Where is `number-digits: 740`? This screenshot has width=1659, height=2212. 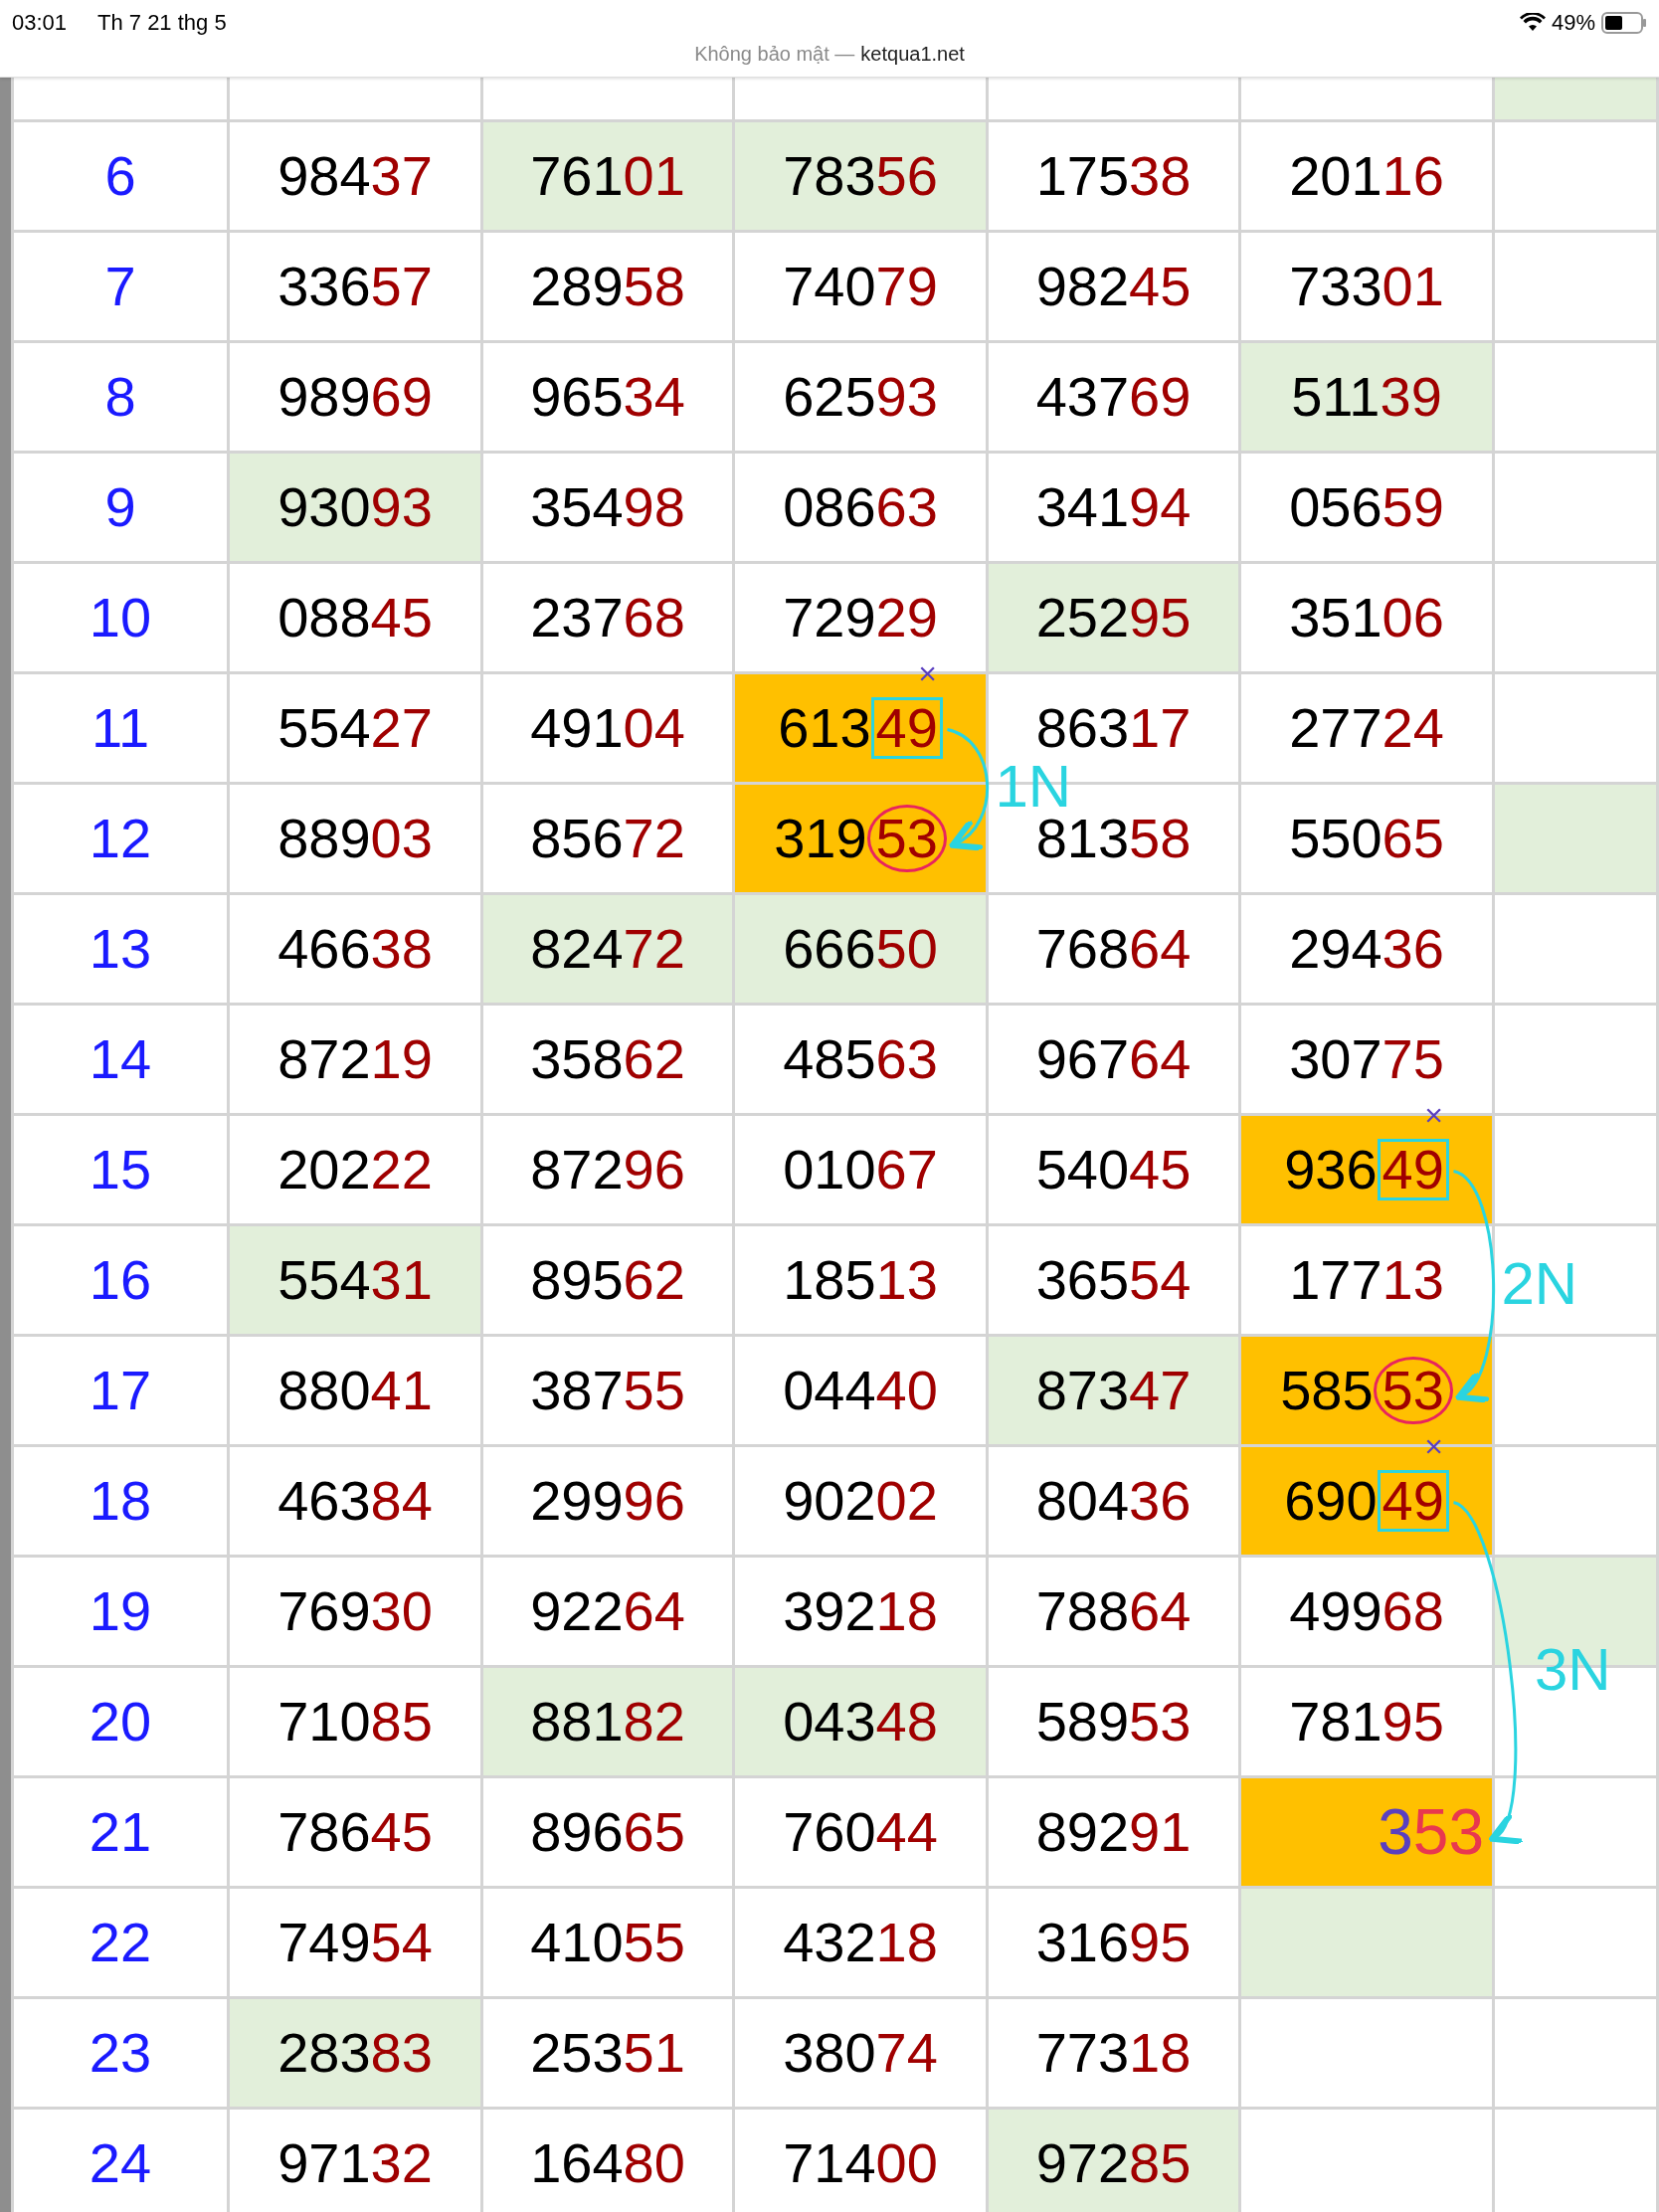 number-digits: 740 is located at coordinates (829, 286).